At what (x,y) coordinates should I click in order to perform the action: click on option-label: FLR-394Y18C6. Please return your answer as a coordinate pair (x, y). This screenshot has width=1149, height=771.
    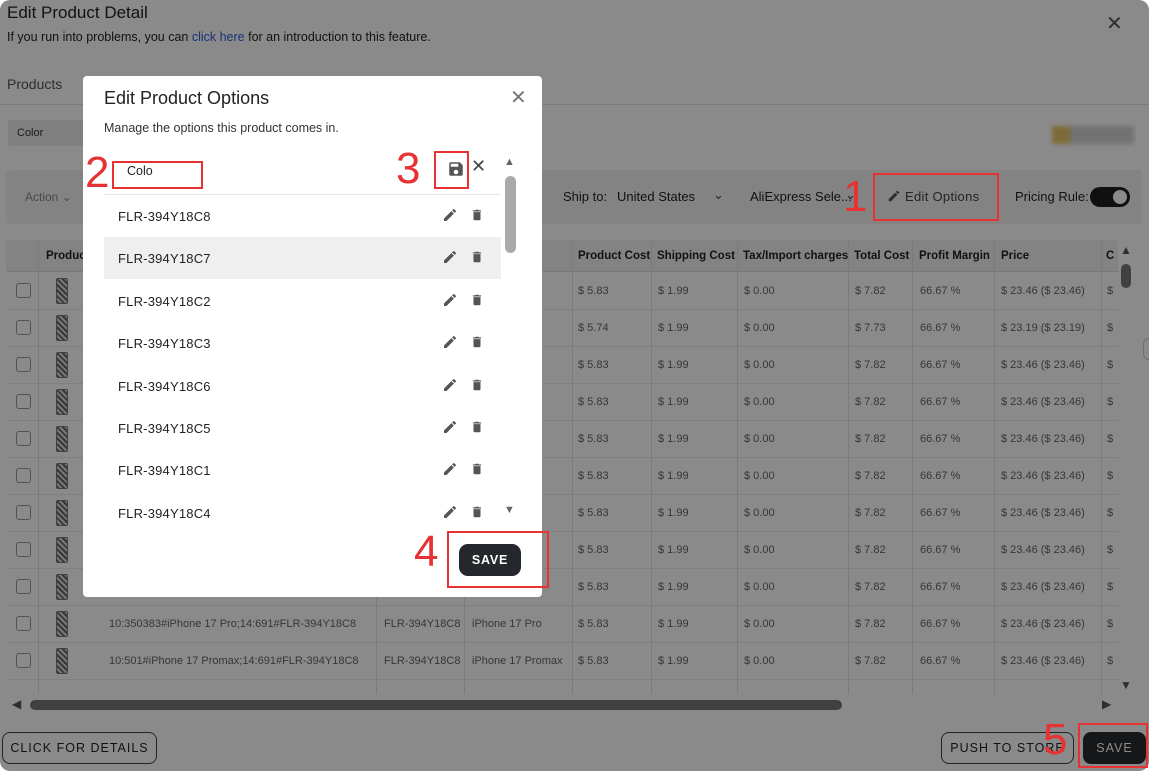
    Looking at the image, I should click on (164, 386).